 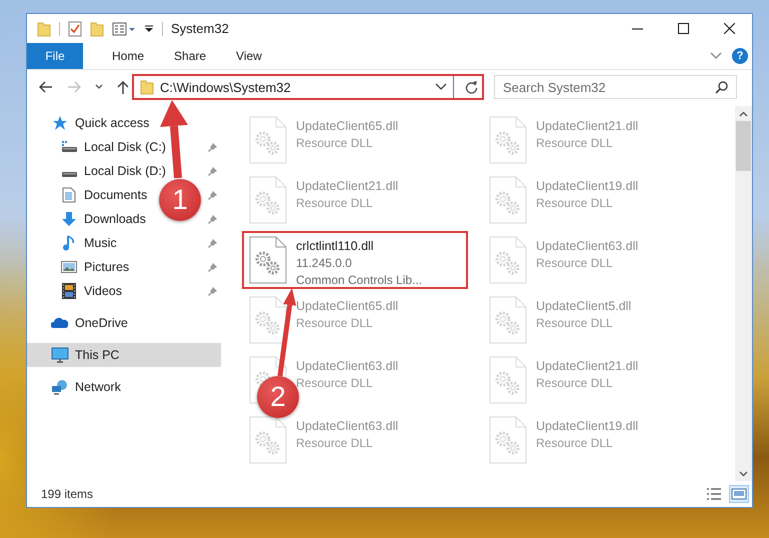 What do you see at coordinates (249, 56) in the screenshot?
I see `ribbon-tab: View` at bounding box center [249, 56].